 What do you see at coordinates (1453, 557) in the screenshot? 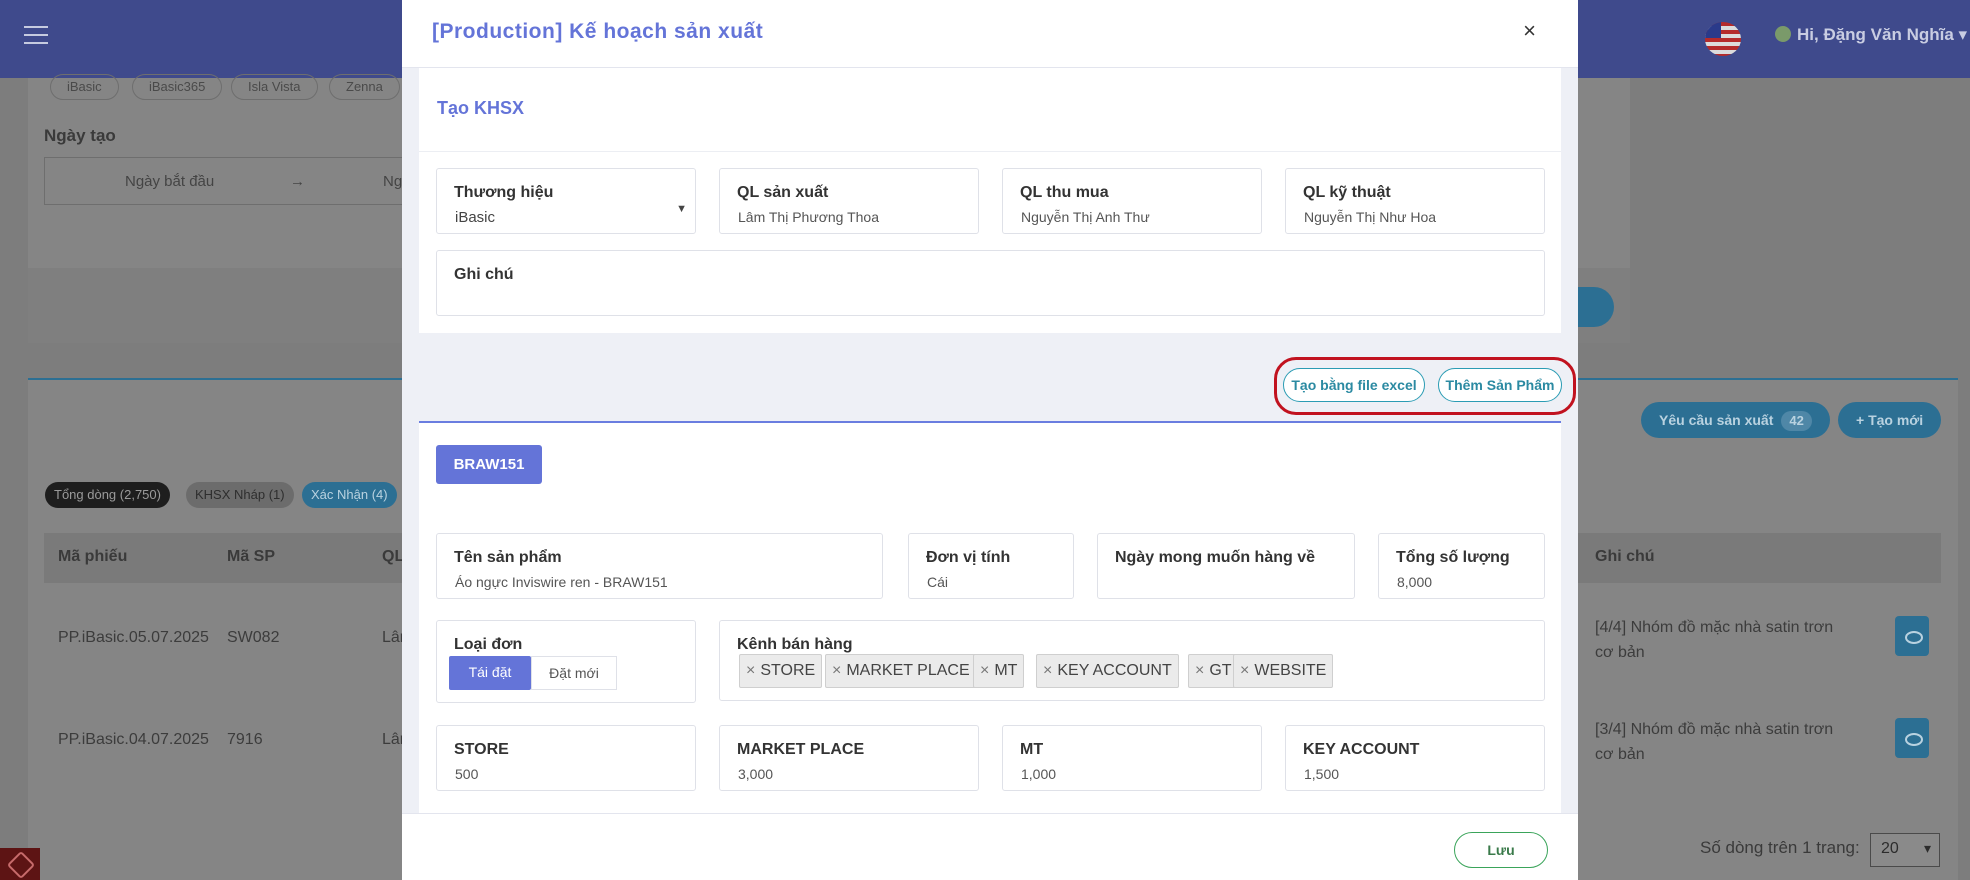
I see `total-quantity-label: Tổng số lượng` at bounding box center [1453, 557].